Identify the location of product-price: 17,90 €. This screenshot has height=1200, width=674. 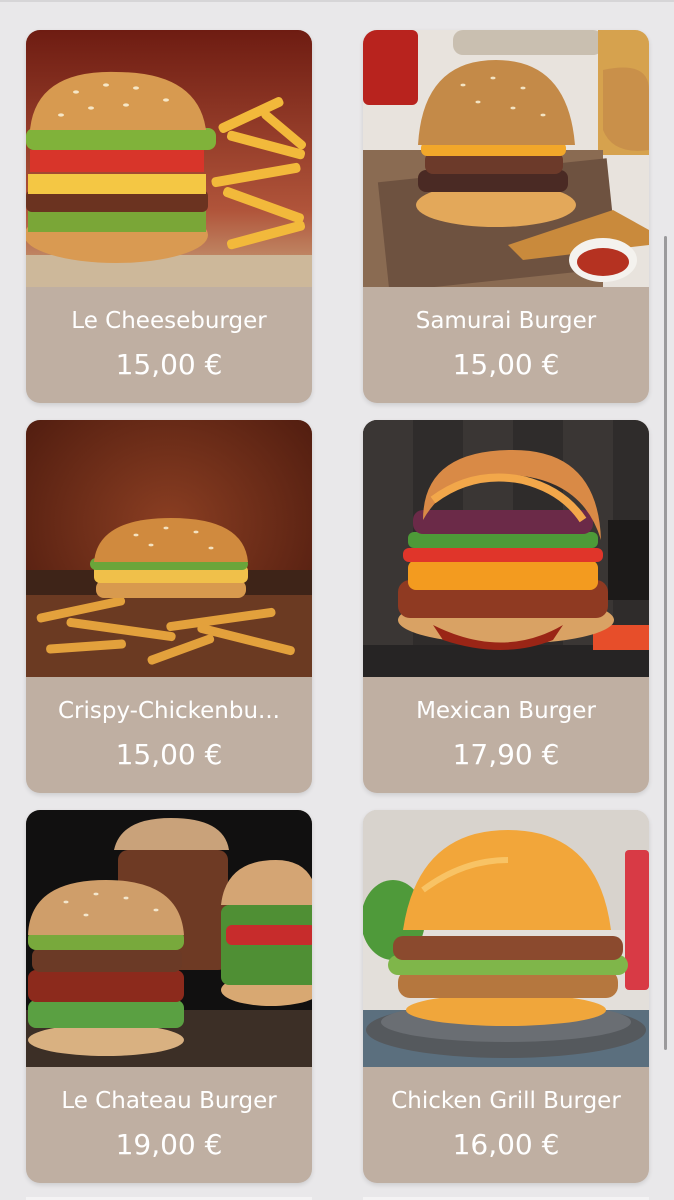
(506, 754).